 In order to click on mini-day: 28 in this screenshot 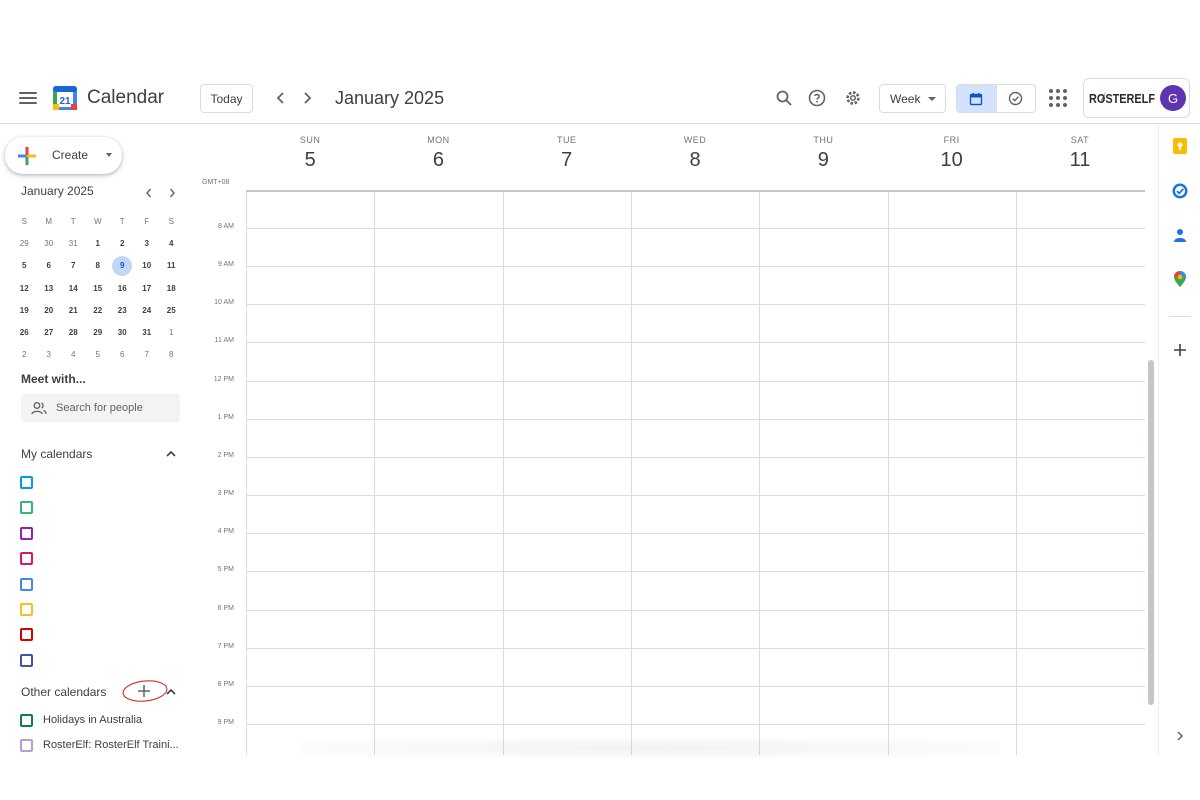, I will do `click(73, 332)`.